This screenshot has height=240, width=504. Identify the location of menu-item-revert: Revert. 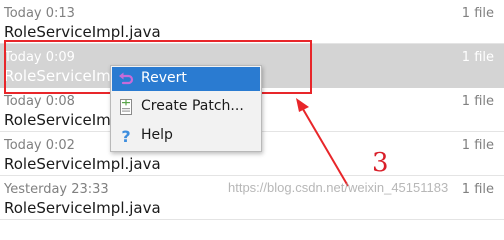
(186, 79).